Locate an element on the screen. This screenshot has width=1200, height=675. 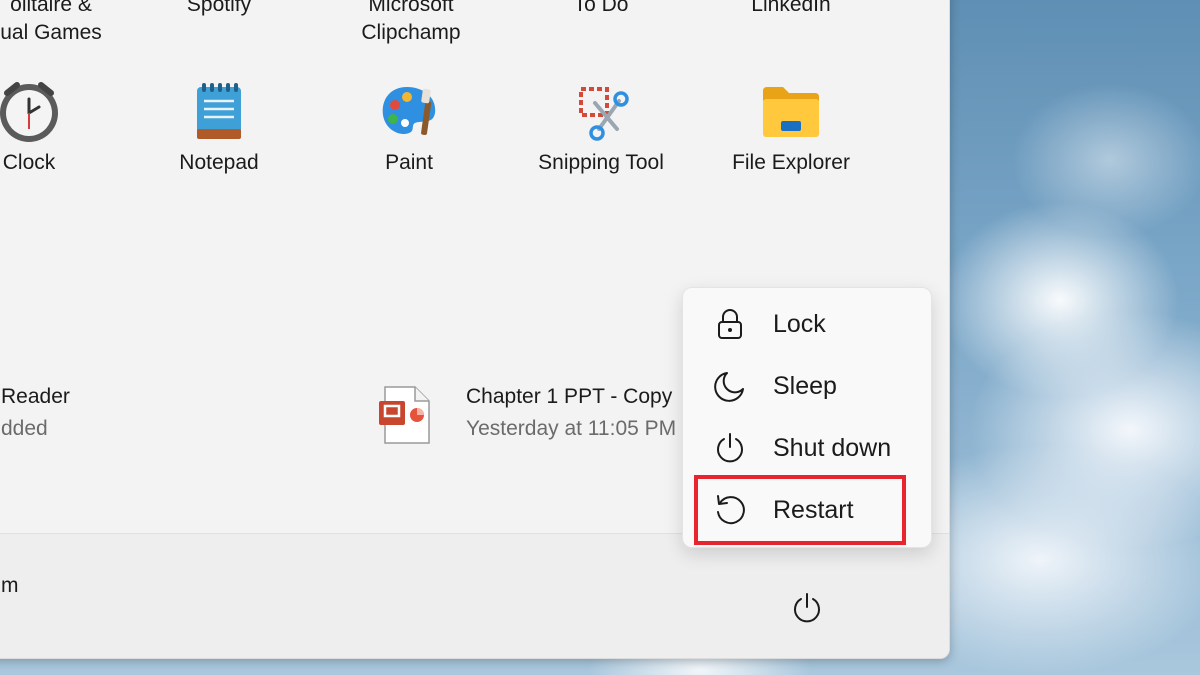
menu-item-label: Sleep is located at coordinates (805, 385).